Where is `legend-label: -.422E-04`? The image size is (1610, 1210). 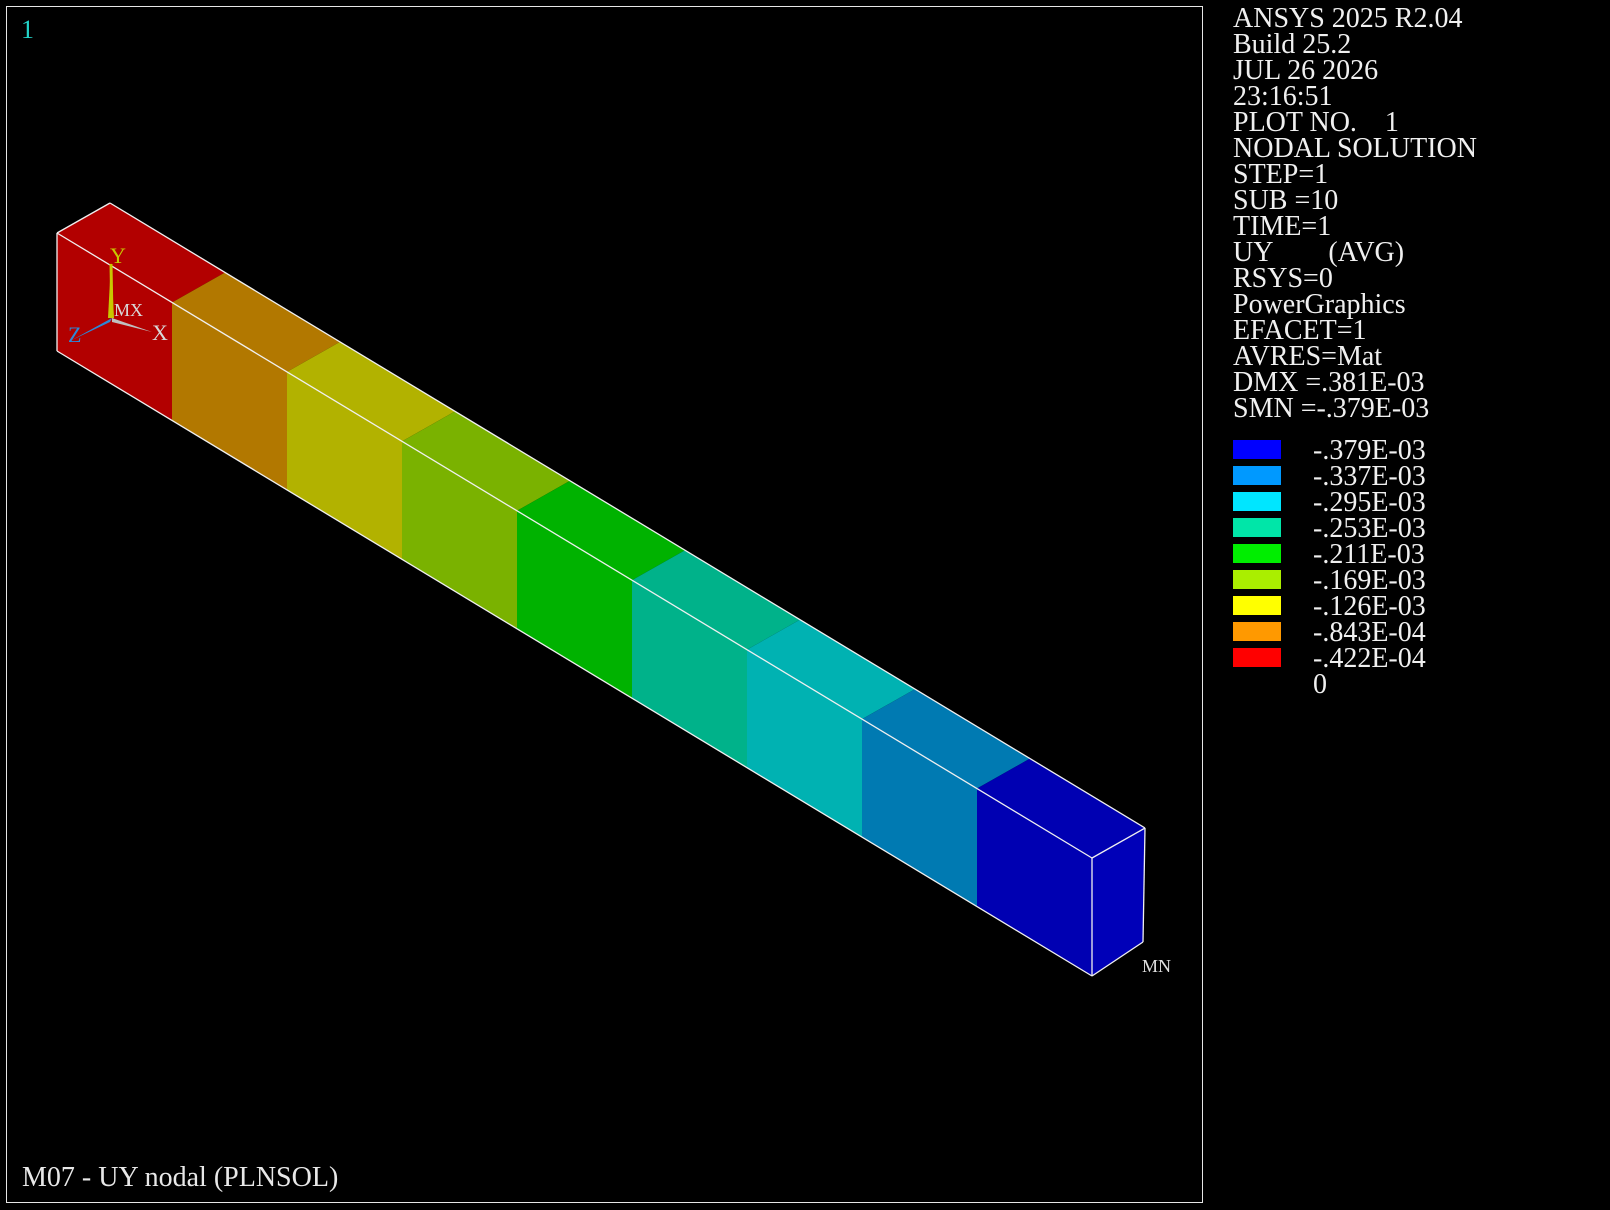
legend-label: -.422E-04 is located at coordinates (1369, 658).